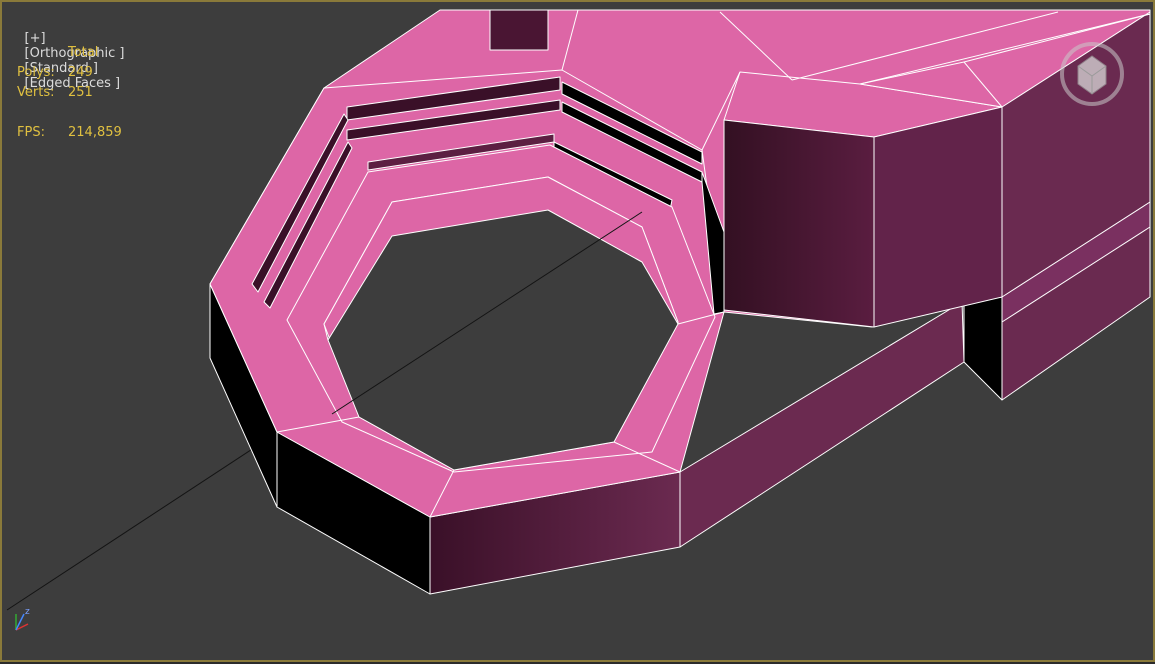 This screenshot has height=664, width=1155. I want to click on stats-polys-value: 249, so click(80, 72).